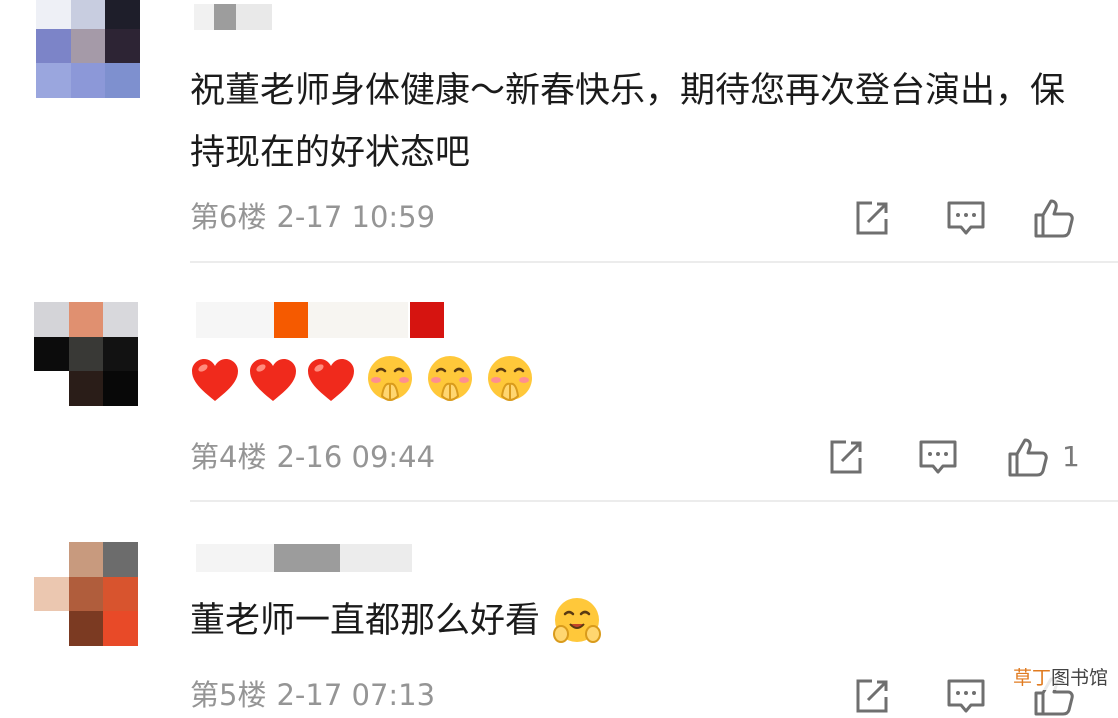 This screenshot has height=718, width=1118. I want to click on share-icon, so click(872, 696).